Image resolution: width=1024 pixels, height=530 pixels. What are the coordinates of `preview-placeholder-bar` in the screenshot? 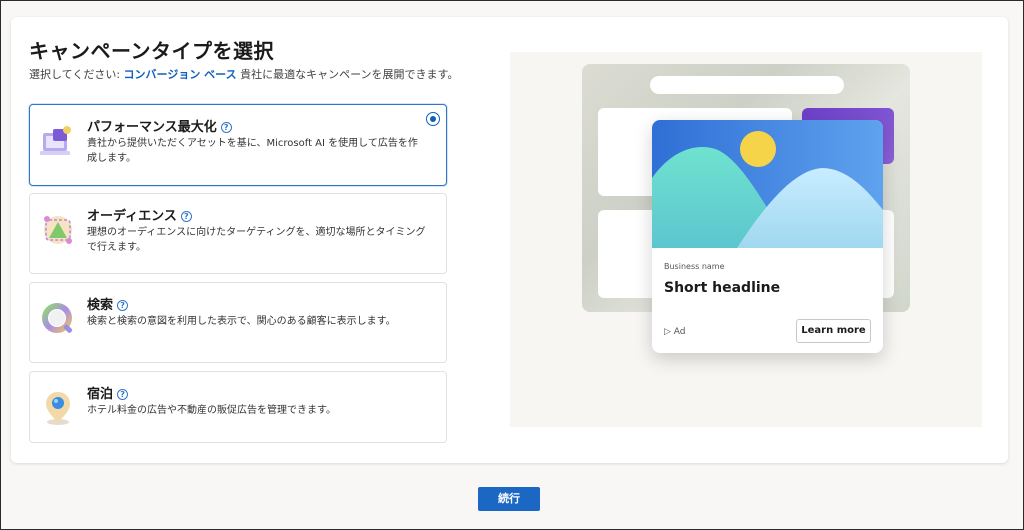 It's located at (747, 85).